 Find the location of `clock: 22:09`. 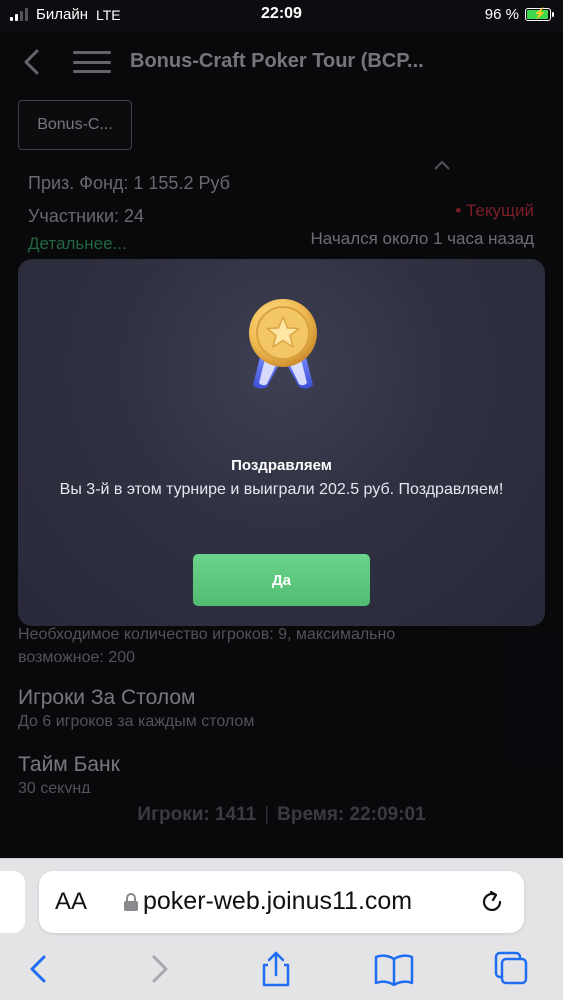

clock: 22:09 is located at coordinates (281, 13).